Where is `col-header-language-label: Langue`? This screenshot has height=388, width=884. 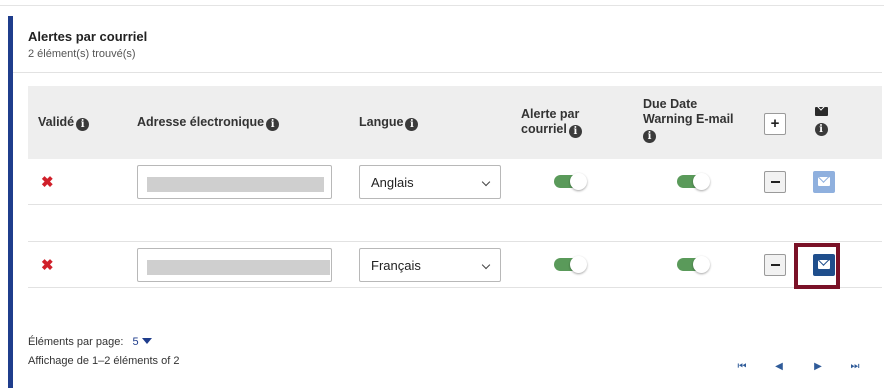
col-header-language-label: Langue is located at coordinates (381, 122).